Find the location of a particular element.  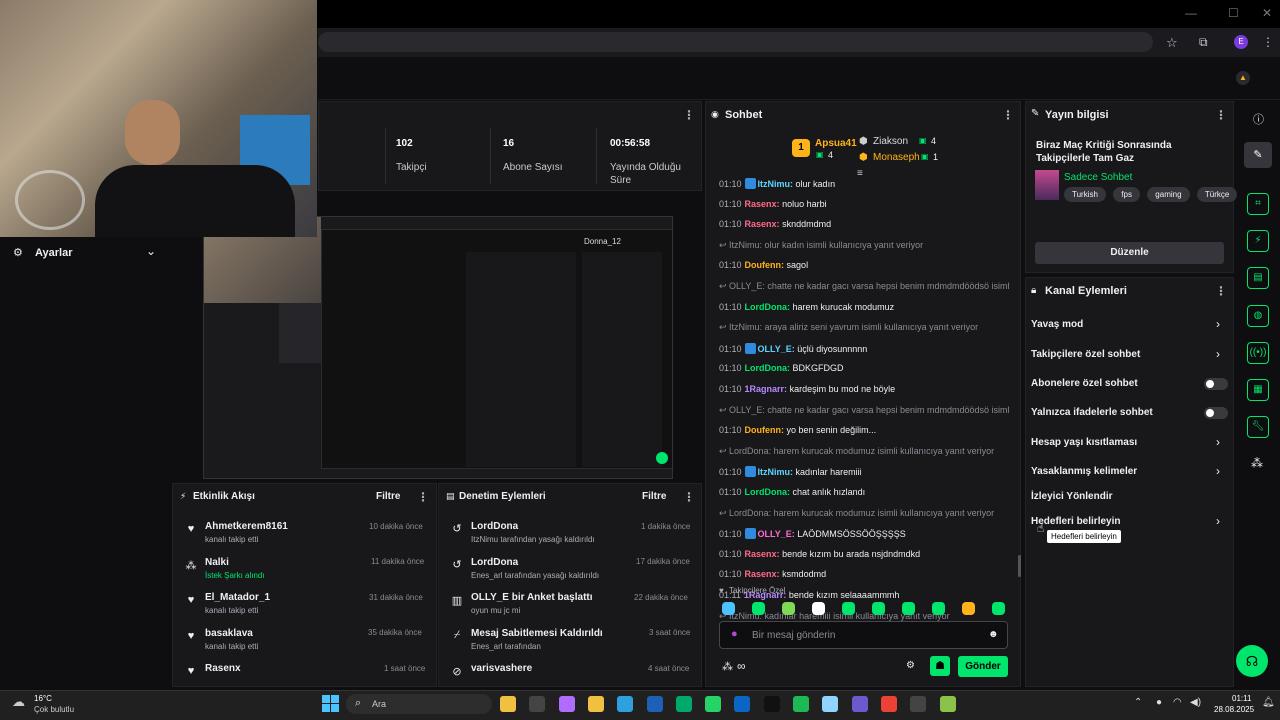

subs-only-toggle is located at coordinates (1216, 384).